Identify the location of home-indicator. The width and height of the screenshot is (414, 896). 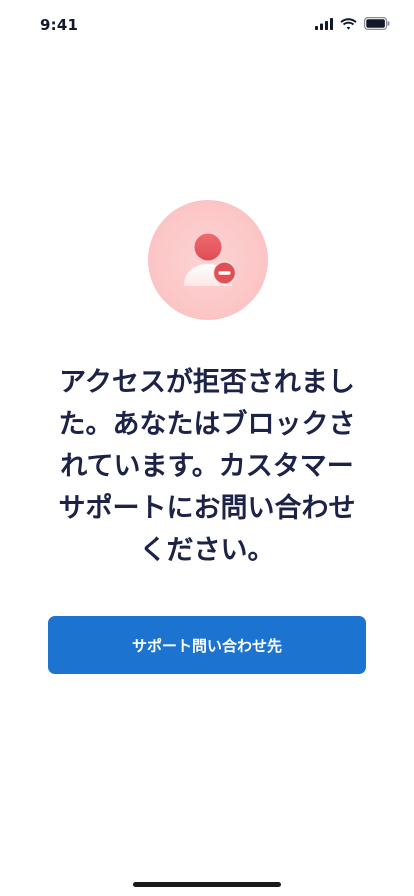
(207, 884).